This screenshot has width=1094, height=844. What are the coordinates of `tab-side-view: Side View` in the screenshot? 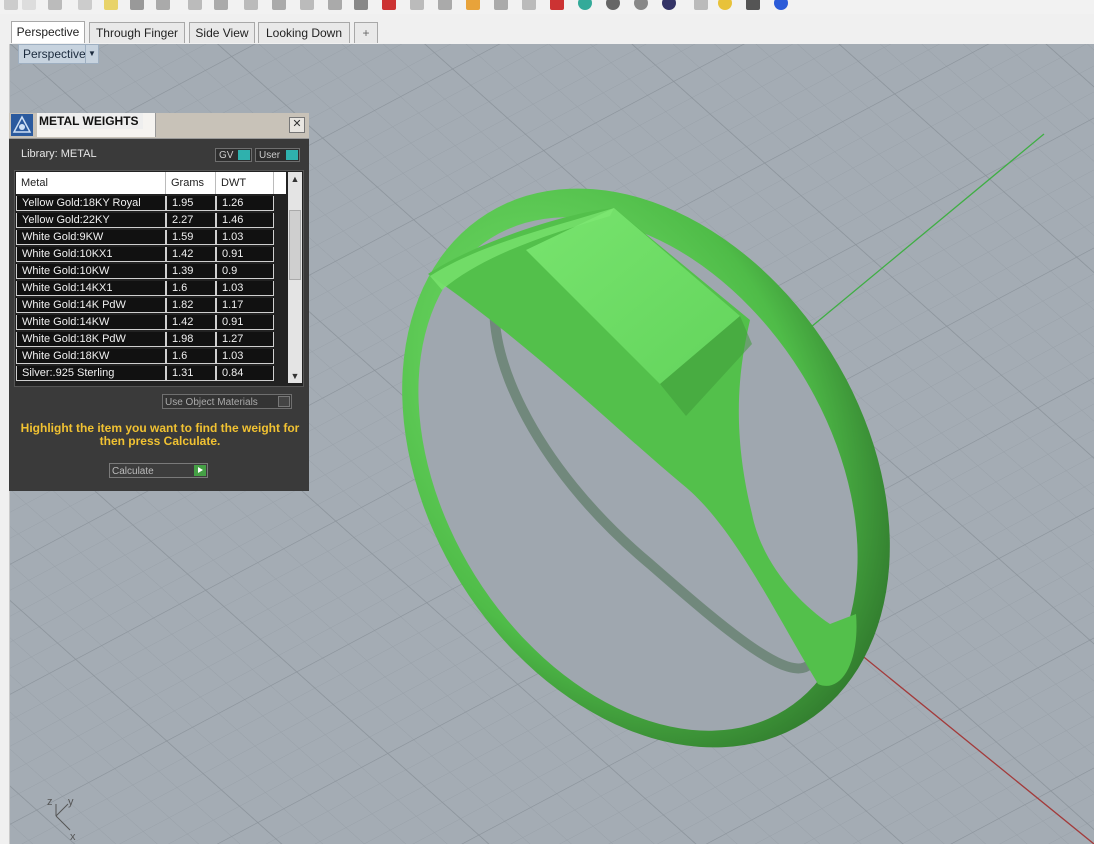 It's located at (222, 32).